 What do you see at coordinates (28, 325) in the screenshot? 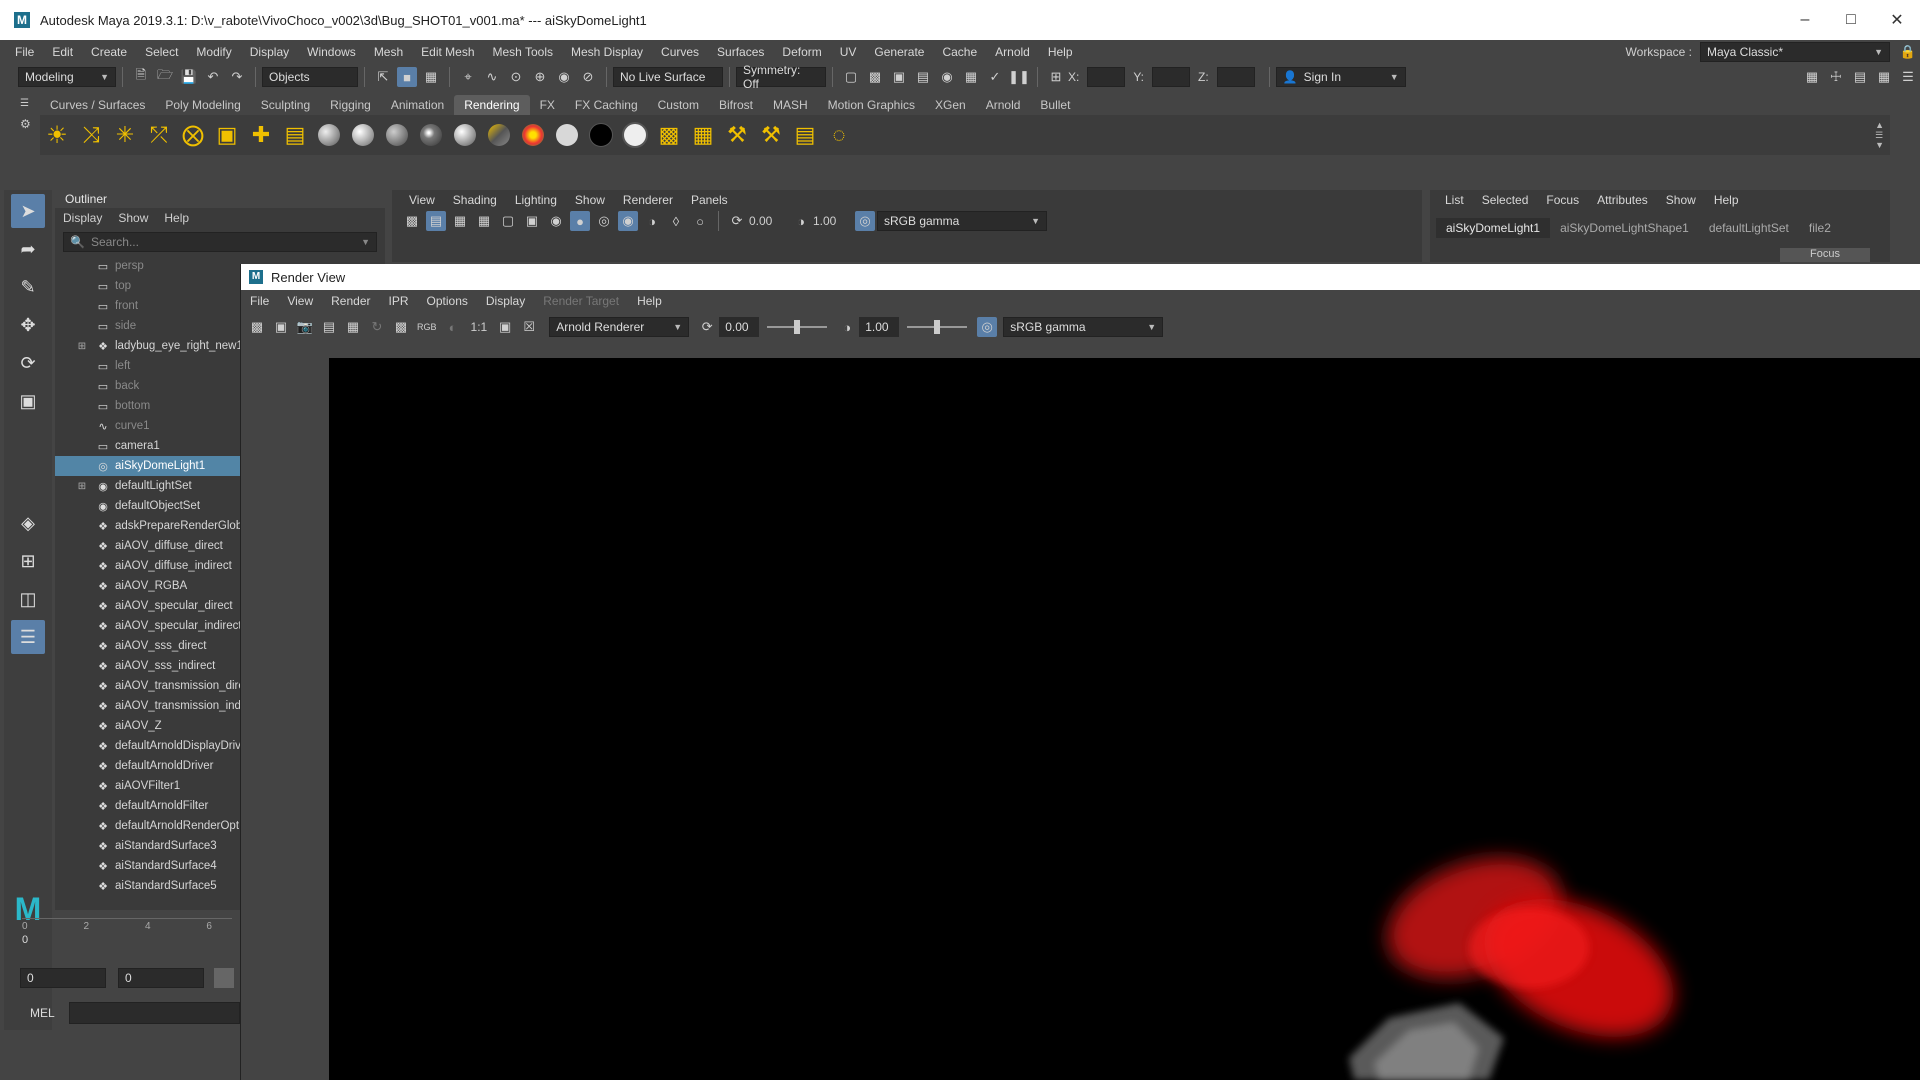
I see `move-tool-icon: ✥` at bounding box center [28, 325].